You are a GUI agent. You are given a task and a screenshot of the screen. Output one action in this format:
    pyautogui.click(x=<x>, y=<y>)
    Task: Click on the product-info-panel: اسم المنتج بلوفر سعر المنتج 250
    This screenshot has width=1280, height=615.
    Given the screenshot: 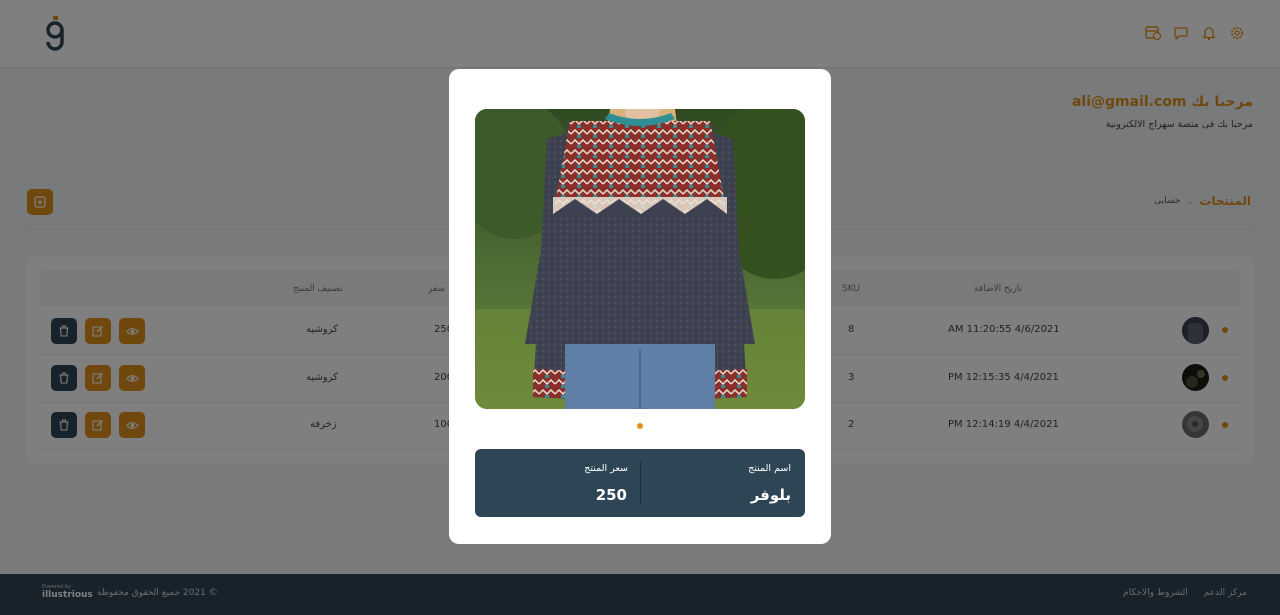 What is the action you would take?
    pyautogui.click(x=640, y=483)
    